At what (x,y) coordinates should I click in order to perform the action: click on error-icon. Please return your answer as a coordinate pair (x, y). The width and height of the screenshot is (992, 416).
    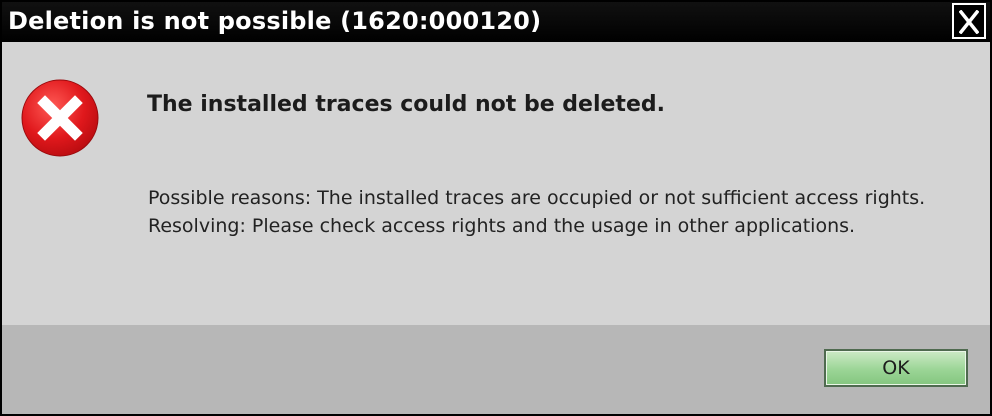
    Looking at the image, I should click on (60, 118).